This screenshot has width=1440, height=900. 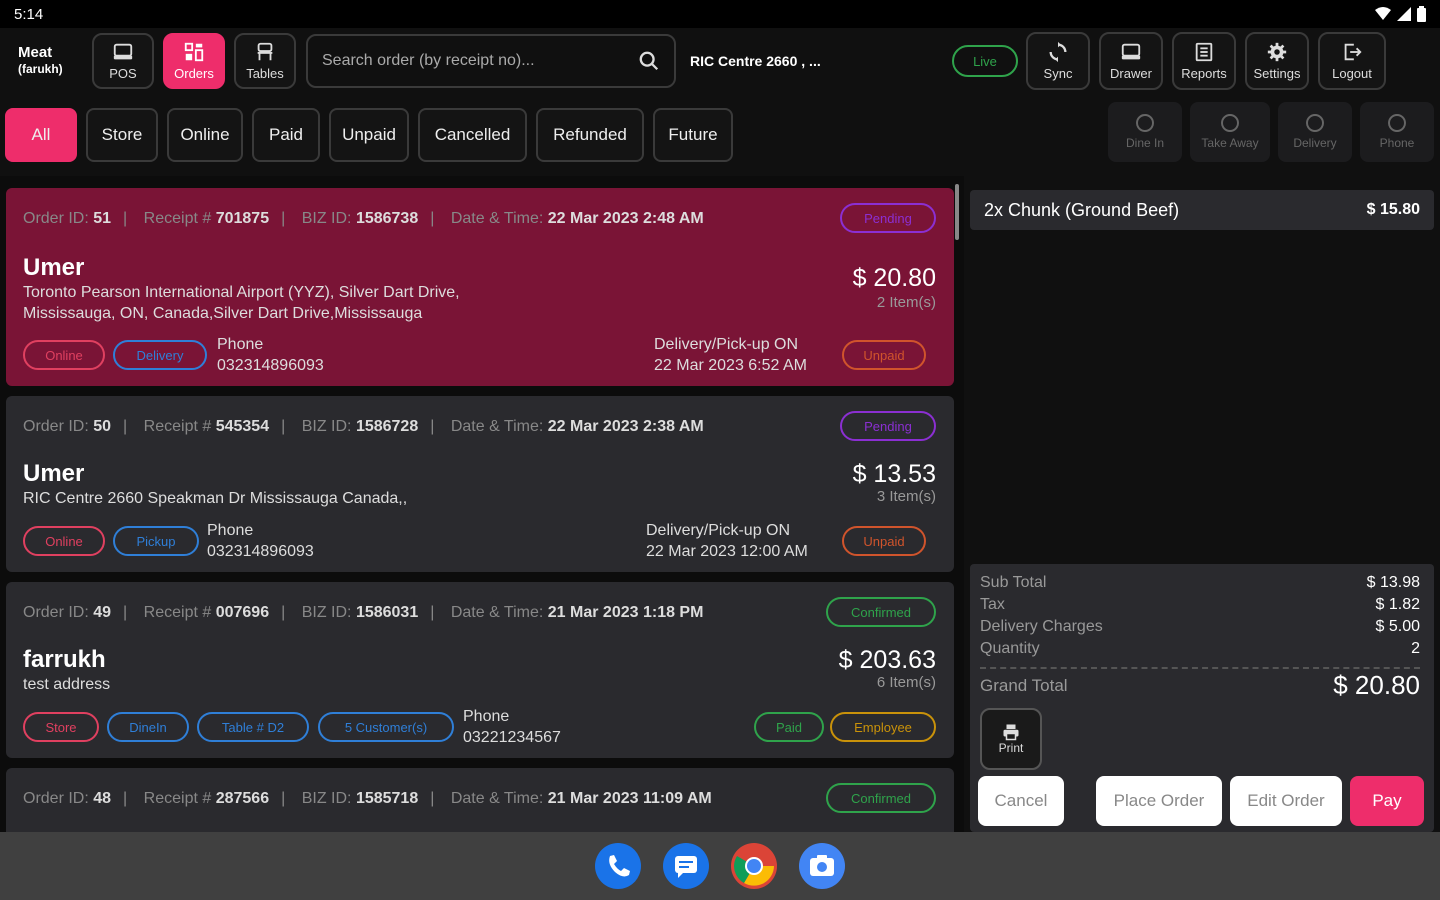 I want to click on receipt-number: 007696, so click(x=242, y=612).